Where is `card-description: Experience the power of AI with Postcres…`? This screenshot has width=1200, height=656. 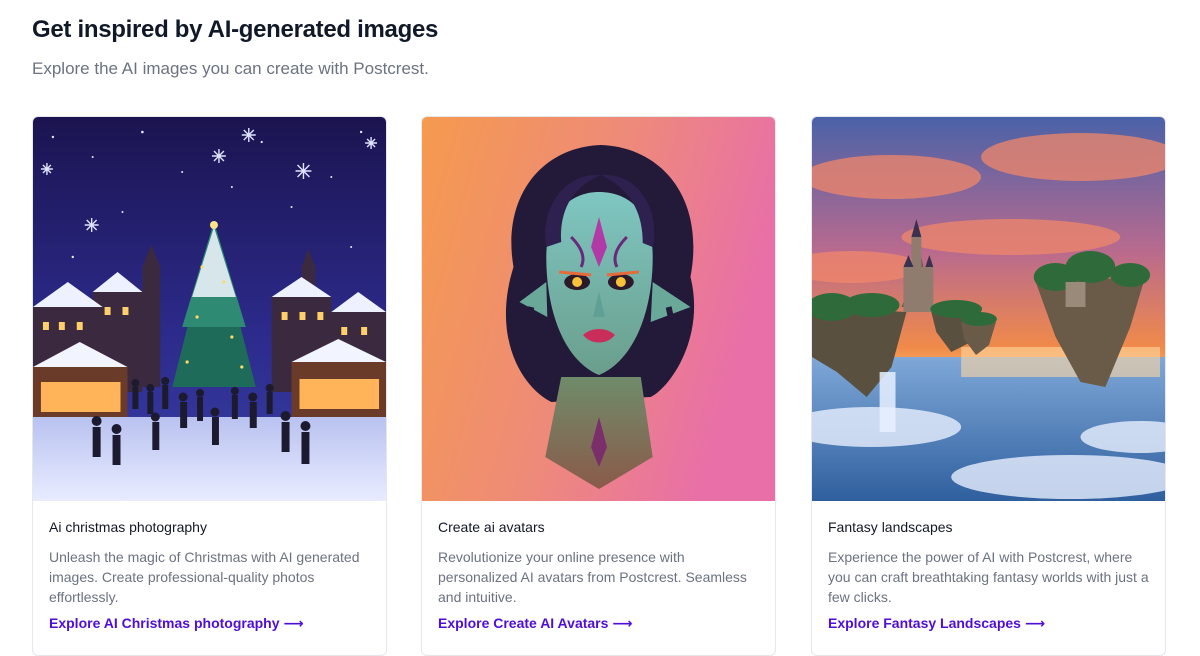 card-description: Experience the power of AI with Postcres… is located at coordinates (988, 577).